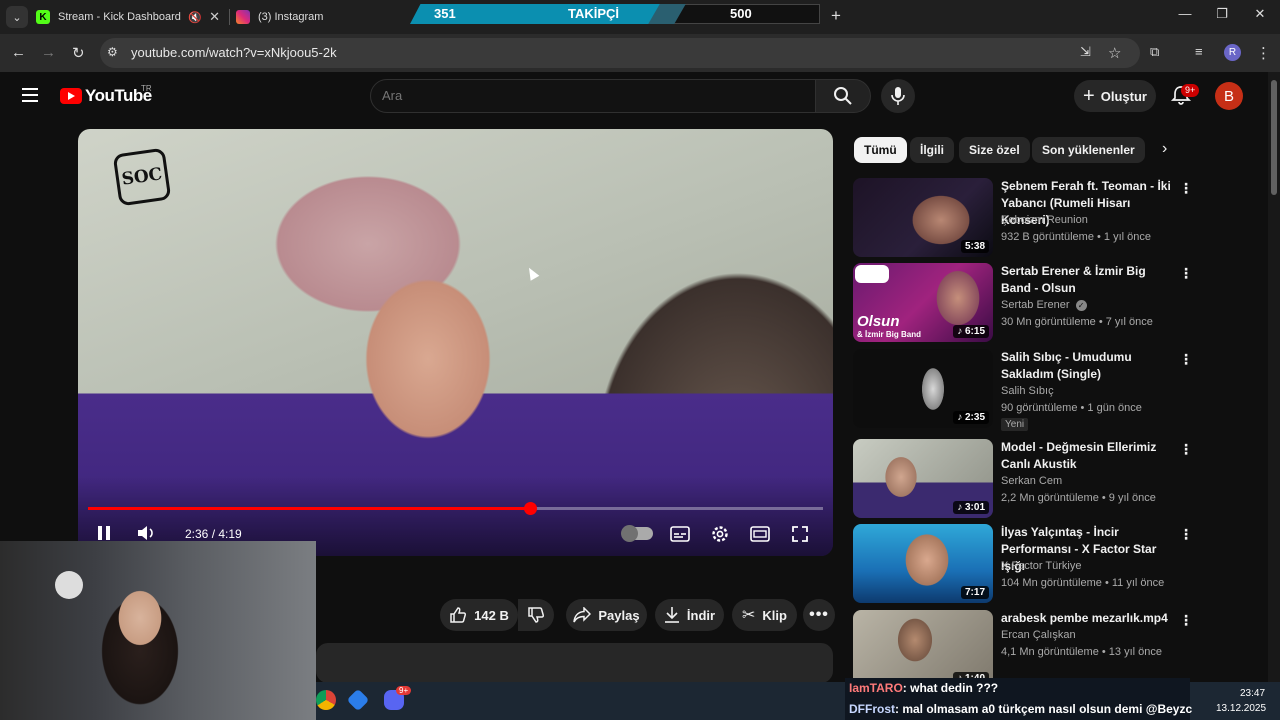  What do you see at coordinates (800, 534) in the screenshot?
I see `fullscreen-icon` at bounding box center [800, 534].